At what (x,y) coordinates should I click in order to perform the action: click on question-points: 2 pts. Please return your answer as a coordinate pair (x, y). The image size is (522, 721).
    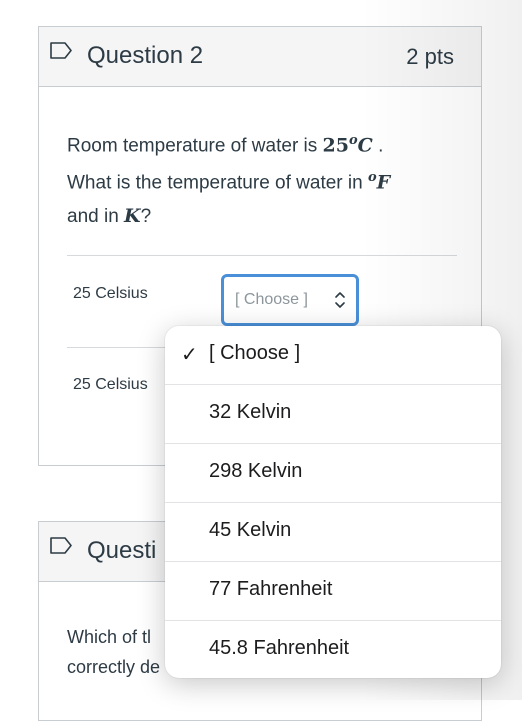
    Looking at the image, I should click on (430, 56).